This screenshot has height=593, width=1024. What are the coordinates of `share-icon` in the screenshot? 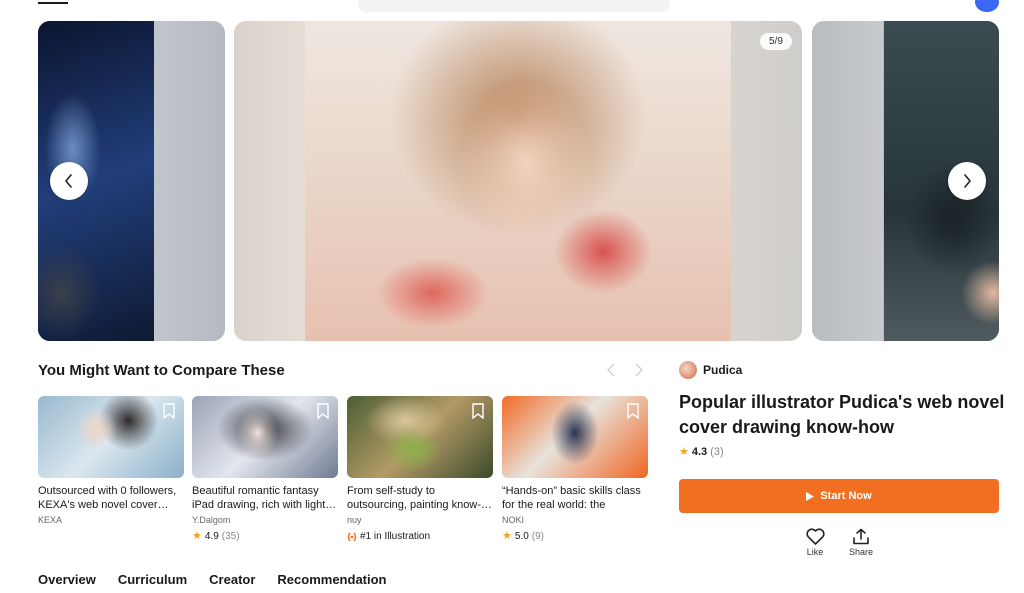 It's located at (861, 536).